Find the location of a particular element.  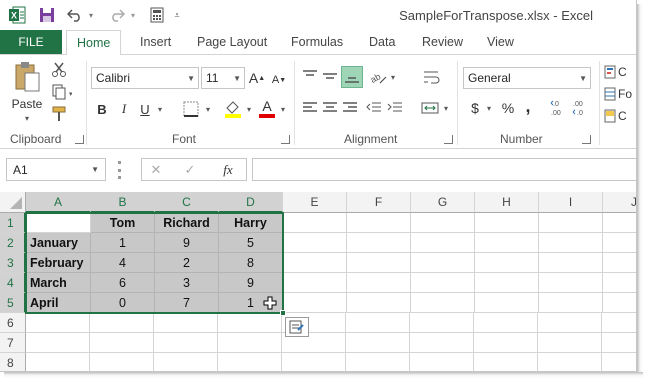

merge-center-icon is located at coordinates (430, 108).